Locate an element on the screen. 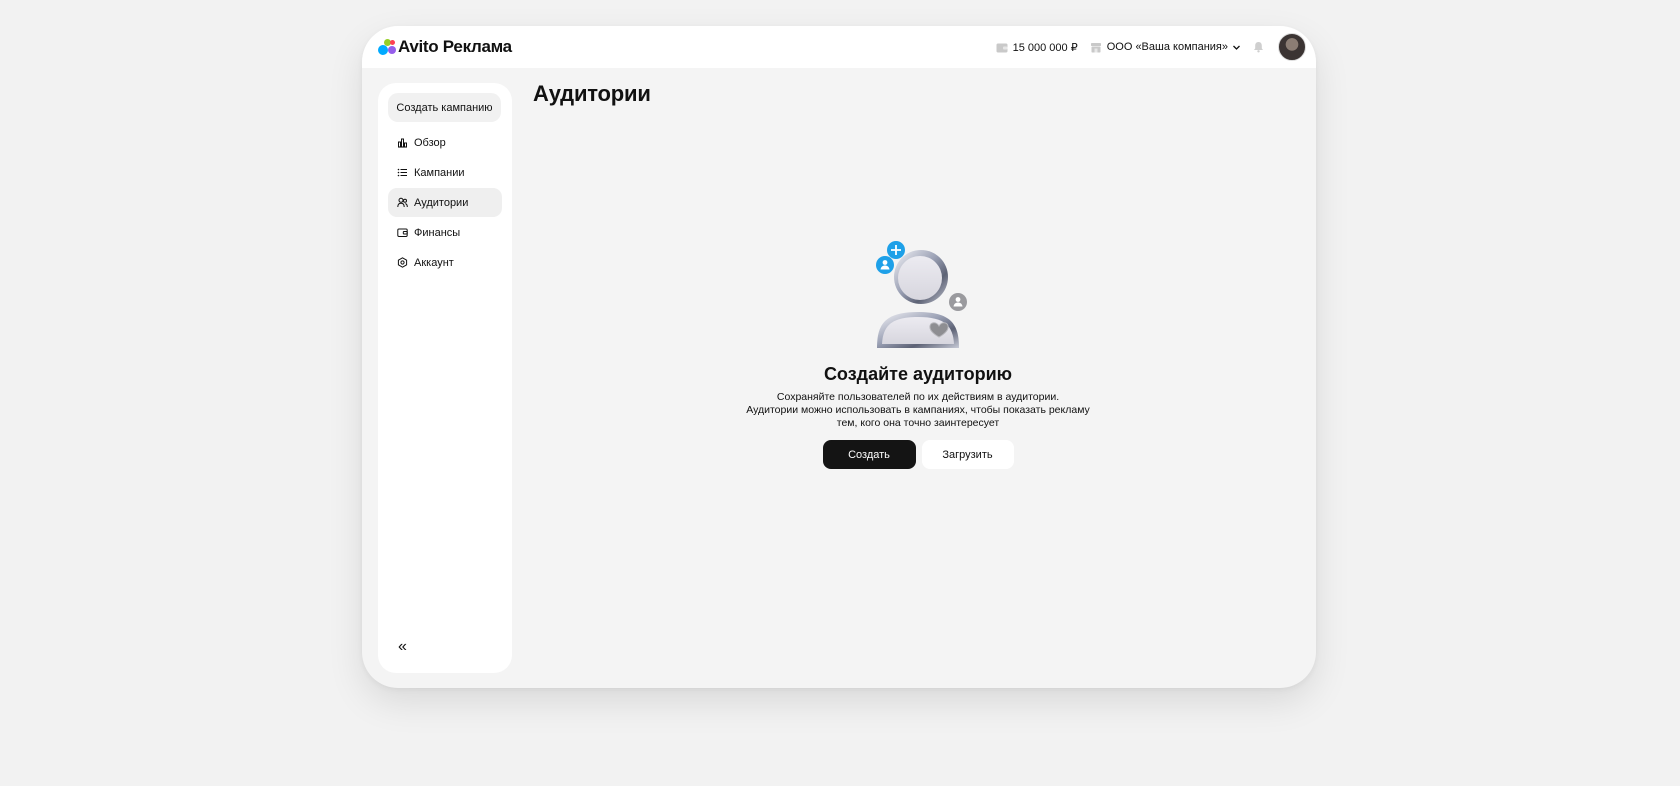 The height and width of the screenshot is (786, 1680). header-actions: 15 000 000 ₽ ООО «Ваша компания» is located at coordinates (1151, 47).